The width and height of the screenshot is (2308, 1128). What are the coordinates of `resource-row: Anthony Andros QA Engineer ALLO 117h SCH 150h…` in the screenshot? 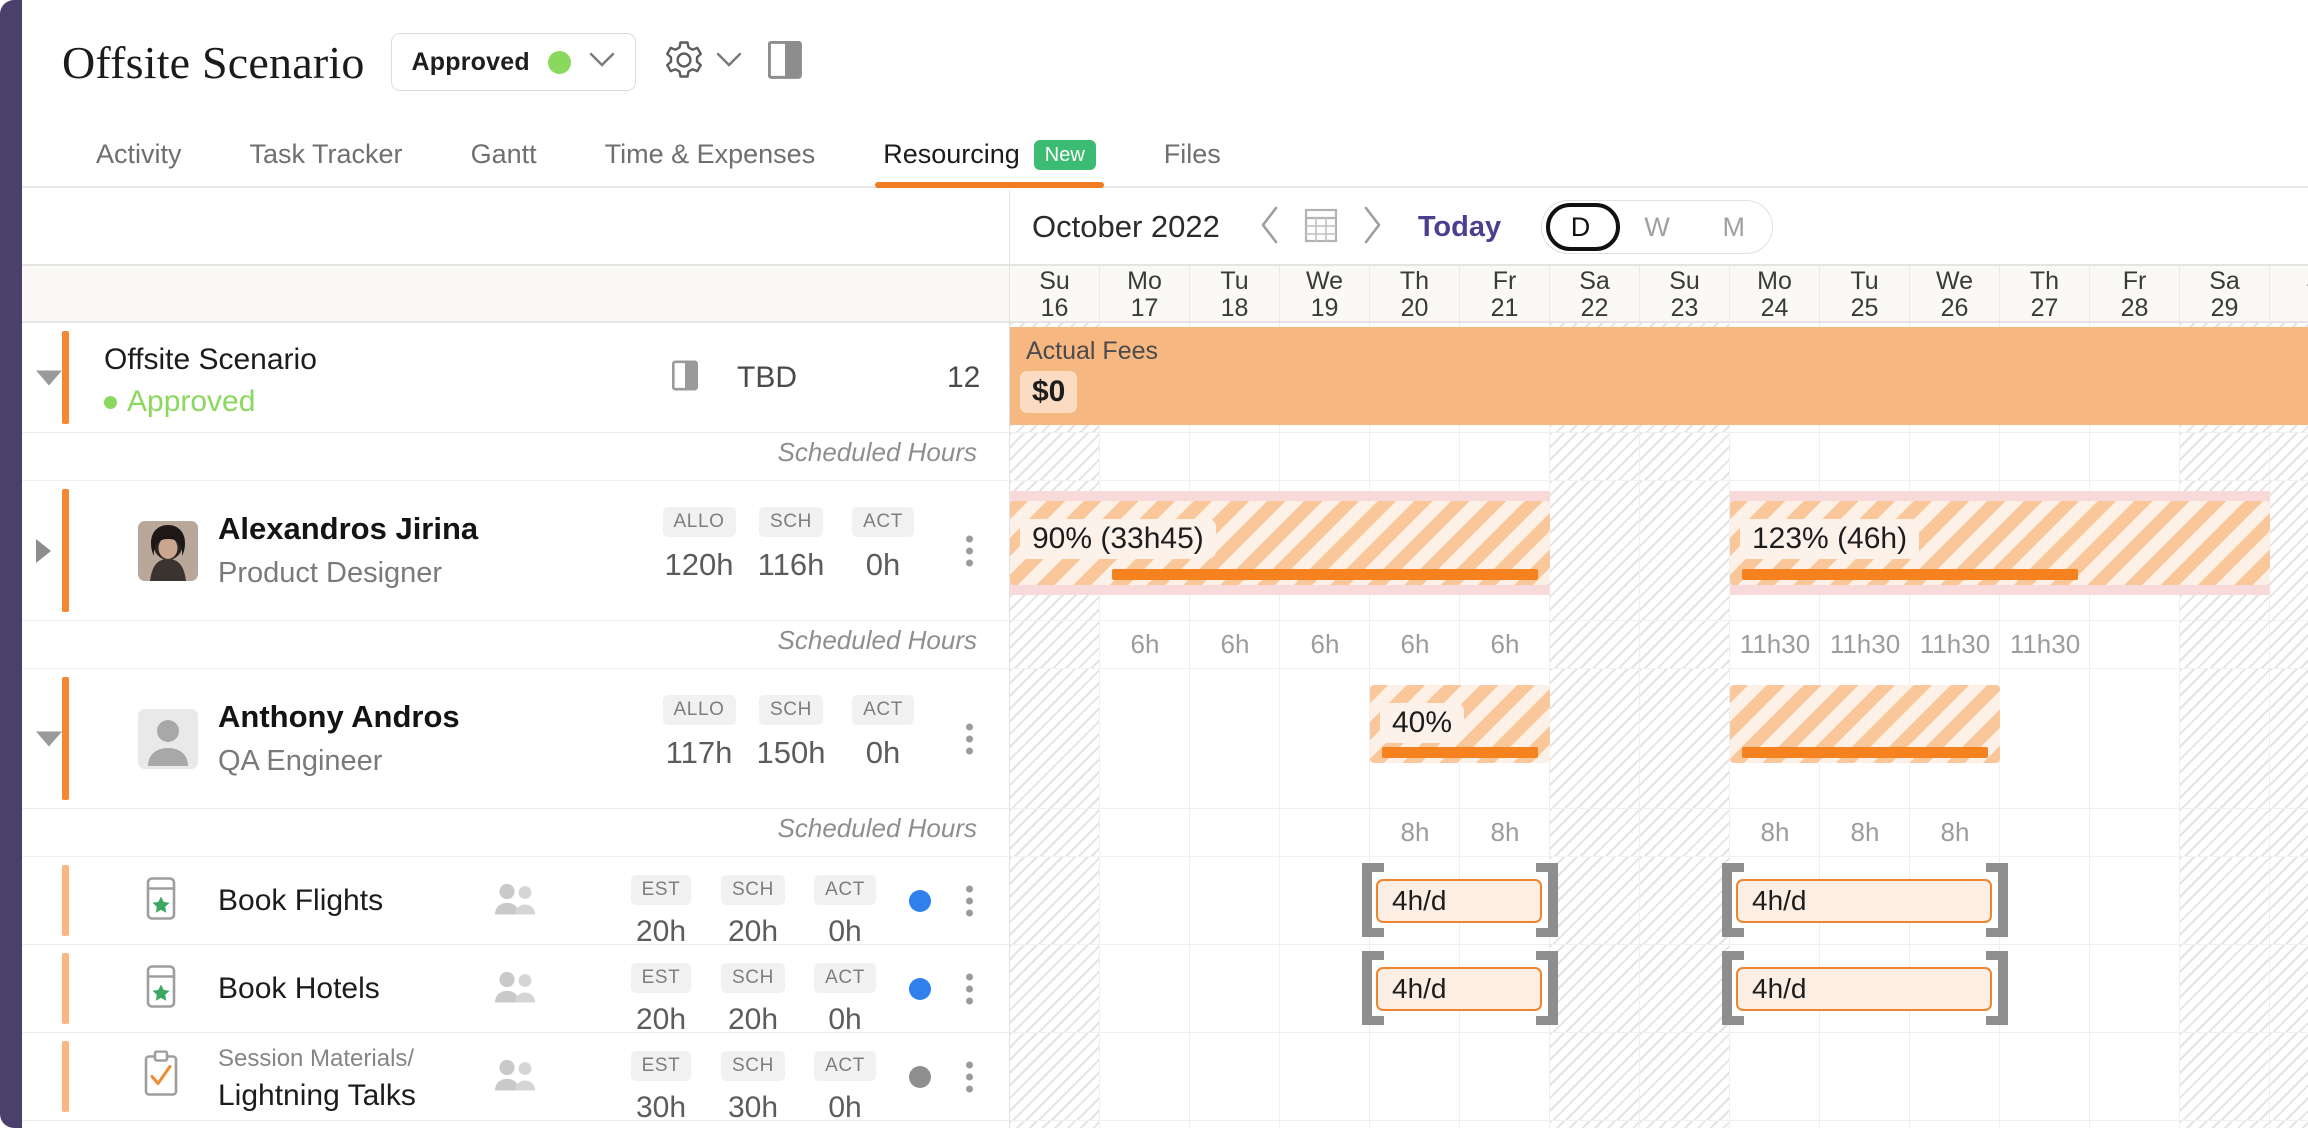 It's located at (515, 739).